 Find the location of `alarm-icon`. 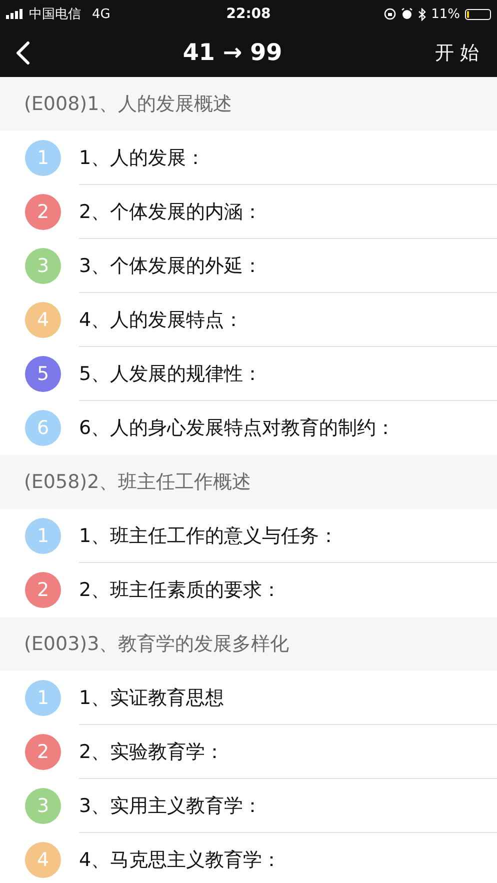

alarm-icon is located at coordinates (407, 14).